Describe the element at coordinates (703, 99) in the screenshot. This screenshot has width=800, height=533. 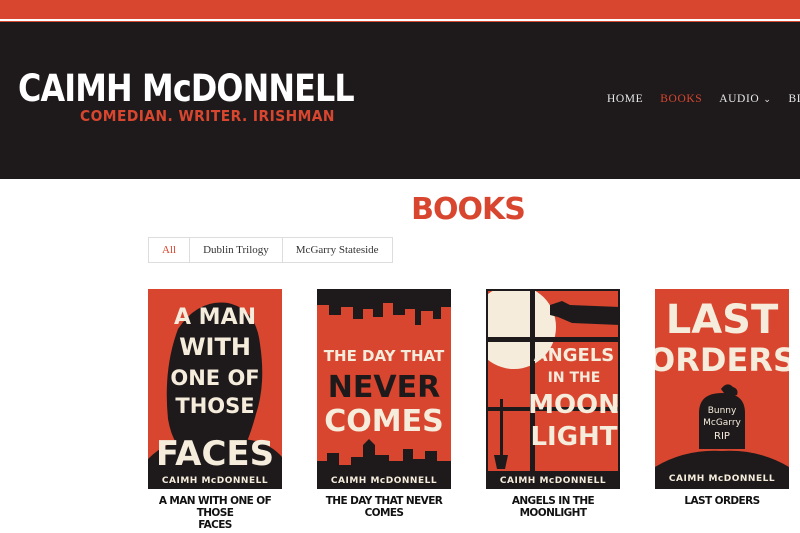
I see `main-nav: HOME BOOKS AUDIO⌄ BLO` at that location.